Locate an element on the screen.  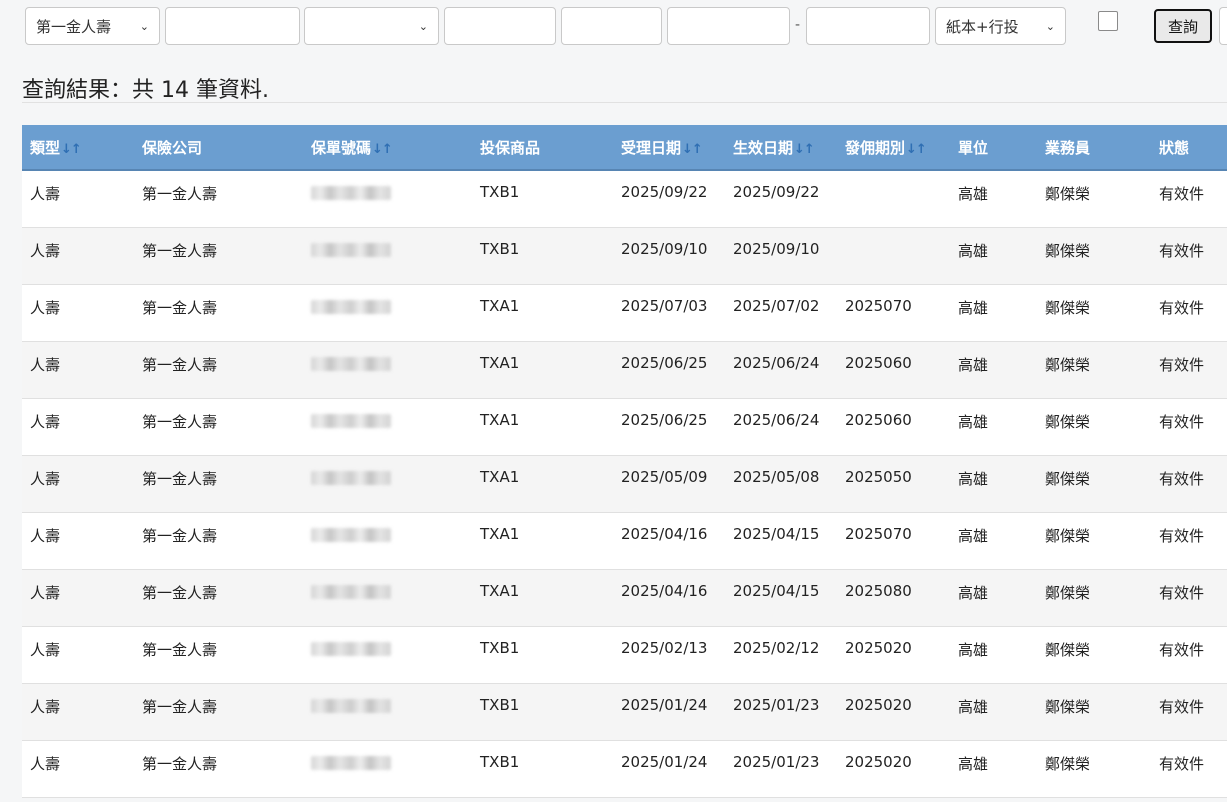
query-button: 查詢 is located at coordinates (1183, 26).